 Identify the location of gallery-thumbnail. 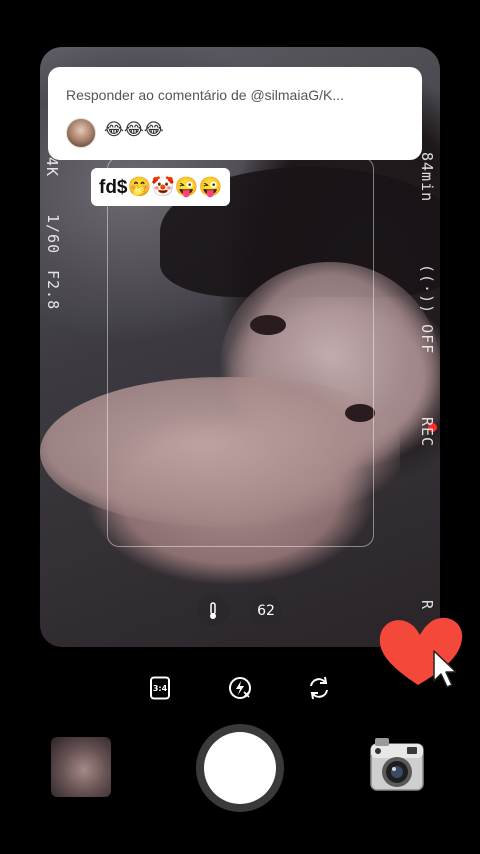
(81, 767).